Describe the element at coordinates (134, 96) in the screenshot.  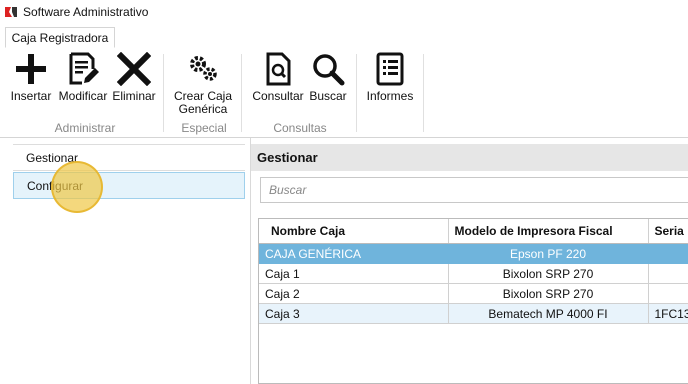
I see `eliminar-label: Eliminar` at that location.